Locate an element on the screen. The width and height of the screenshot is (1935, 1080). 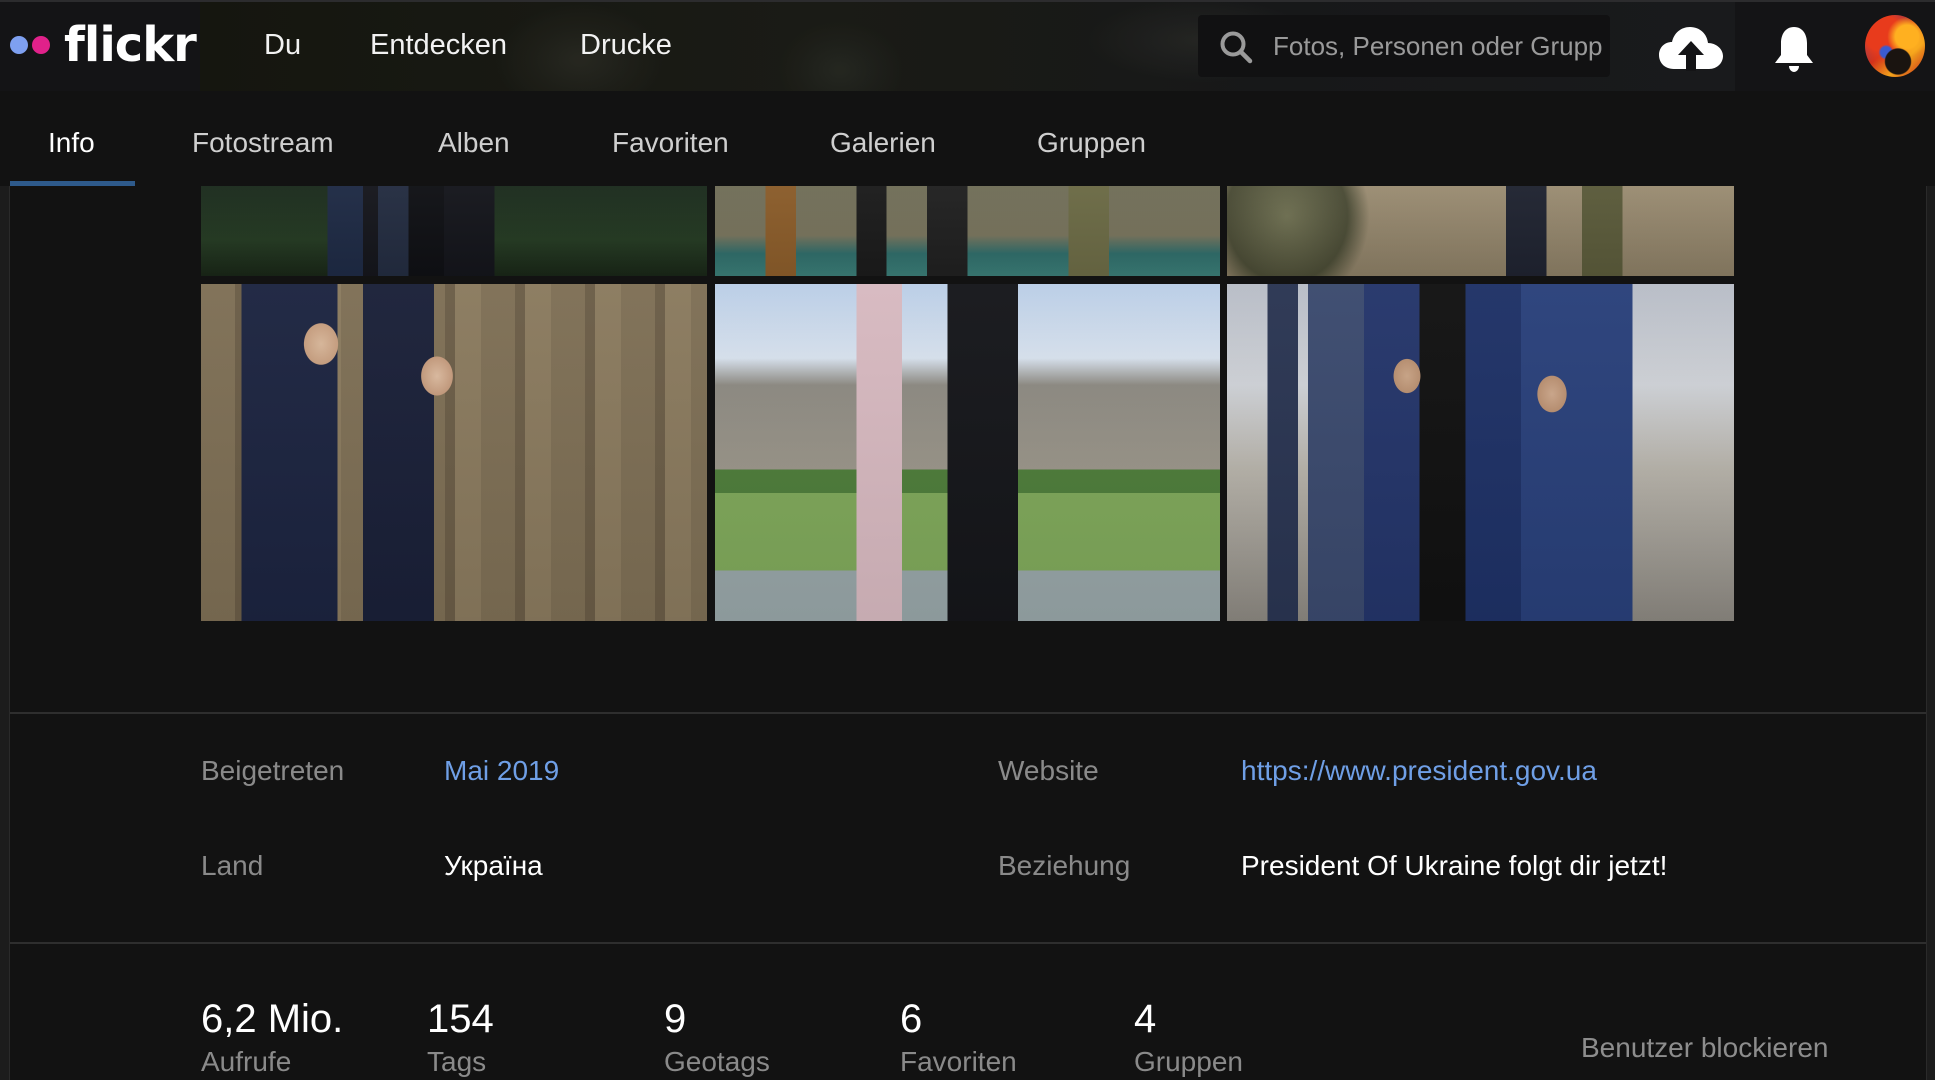
website-link: https://www.president.gov.ua is located at coordinates (1419, 771).